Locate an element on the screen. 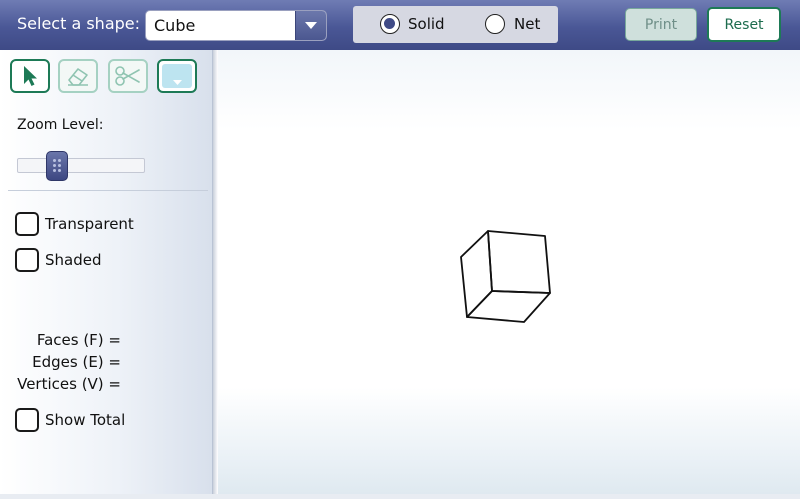 The height and width of the screenshot is (499, 800). shape-select: Cube is located at coordinates (236, 25).